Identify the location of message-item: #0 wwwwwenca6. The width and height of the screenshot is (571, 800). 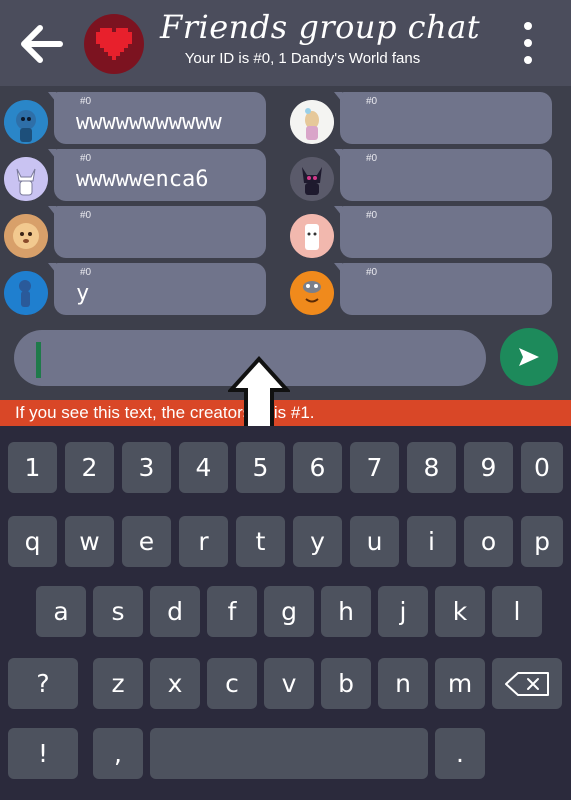
(140, 177).